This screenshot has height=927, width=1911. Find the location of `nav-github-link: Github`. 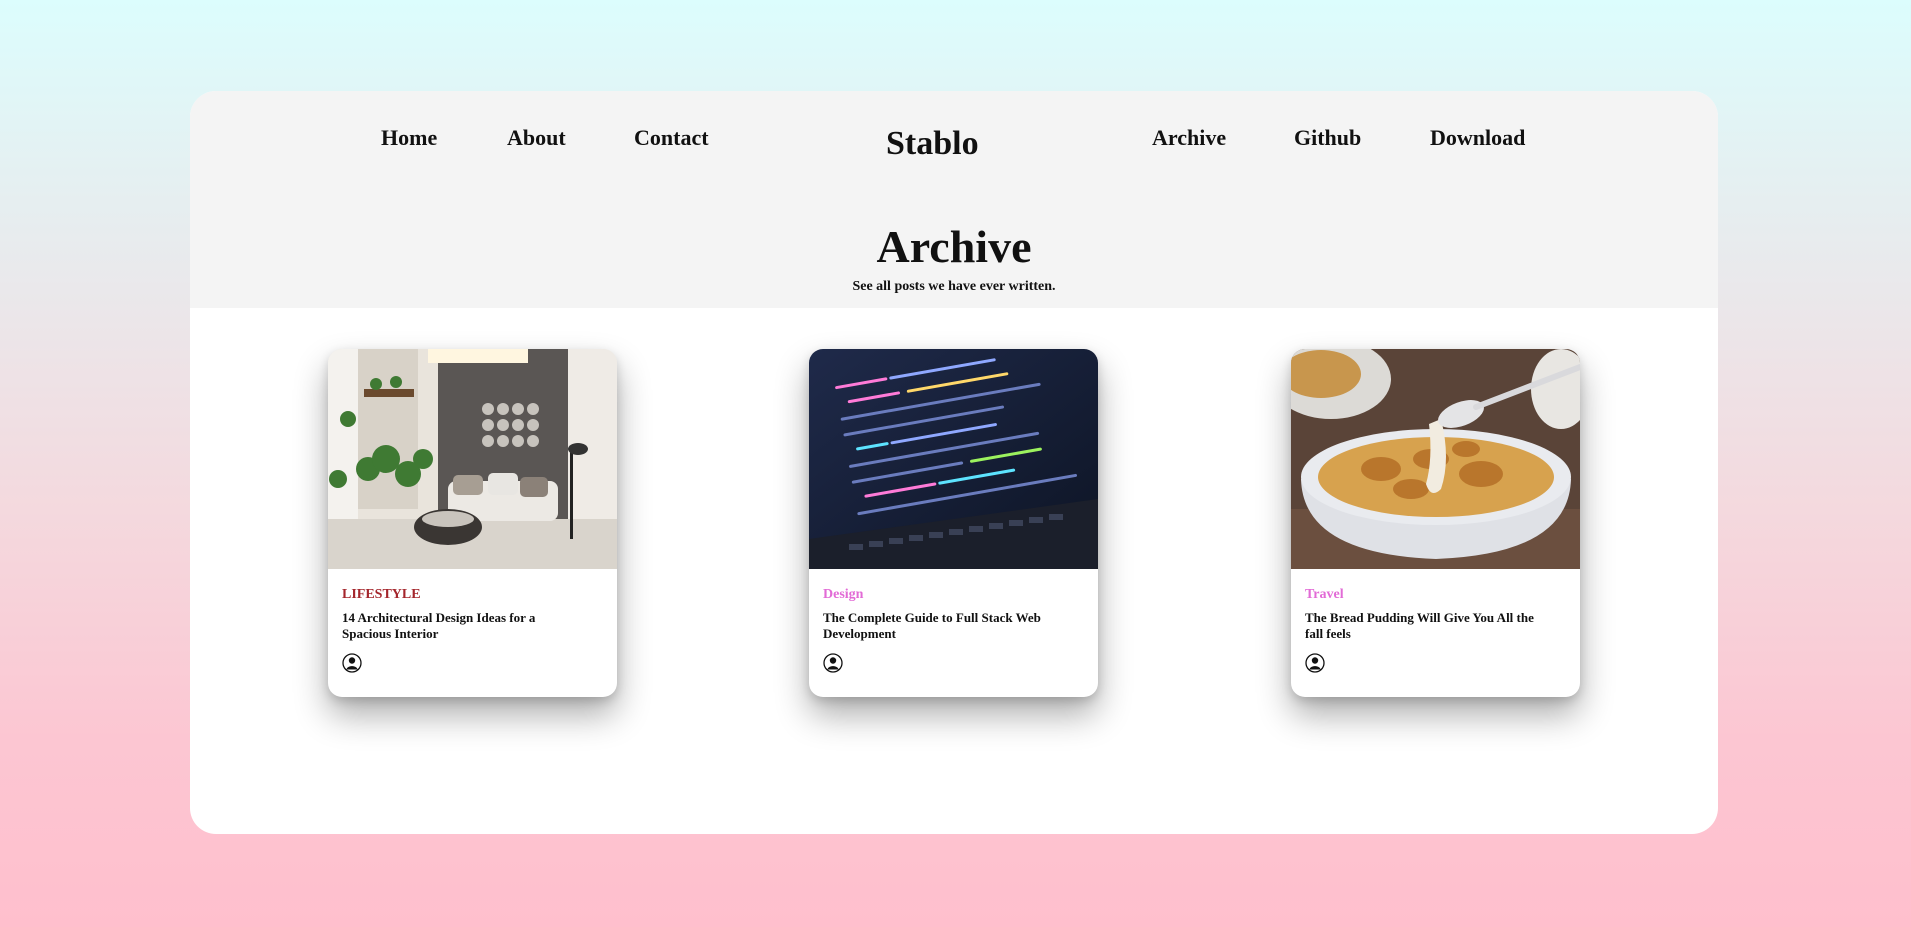

nav-github-link: Github is located at coordinates (1327, 138).